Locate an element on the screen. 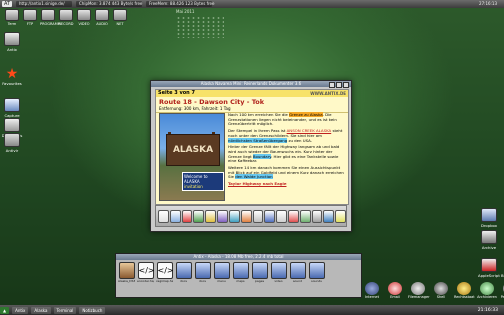 Image resolution: width=504 pixels, height=315 pixels. chipmon-status: ChipMon: 3.874 443 Byte/s free is located at coordinates (109, 4).